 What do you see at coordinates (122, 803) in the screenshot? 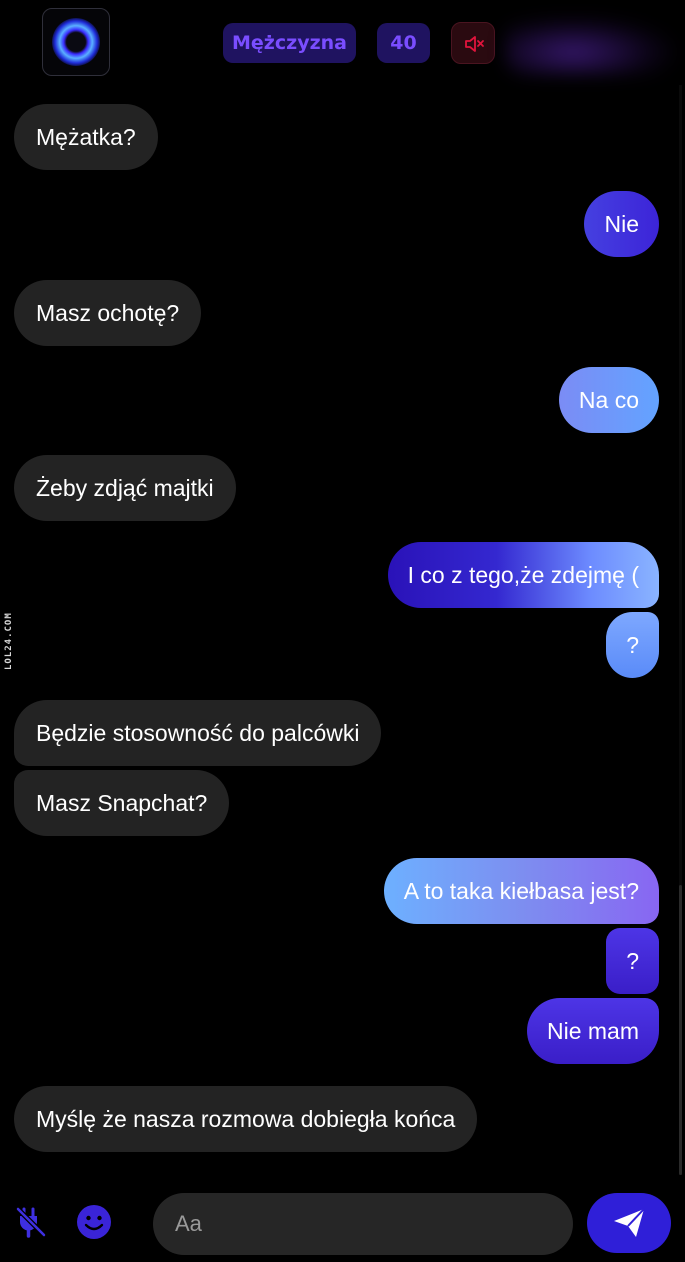
I see `message-incoming: Masz Snapchat?` at bounding box center [122, 803].